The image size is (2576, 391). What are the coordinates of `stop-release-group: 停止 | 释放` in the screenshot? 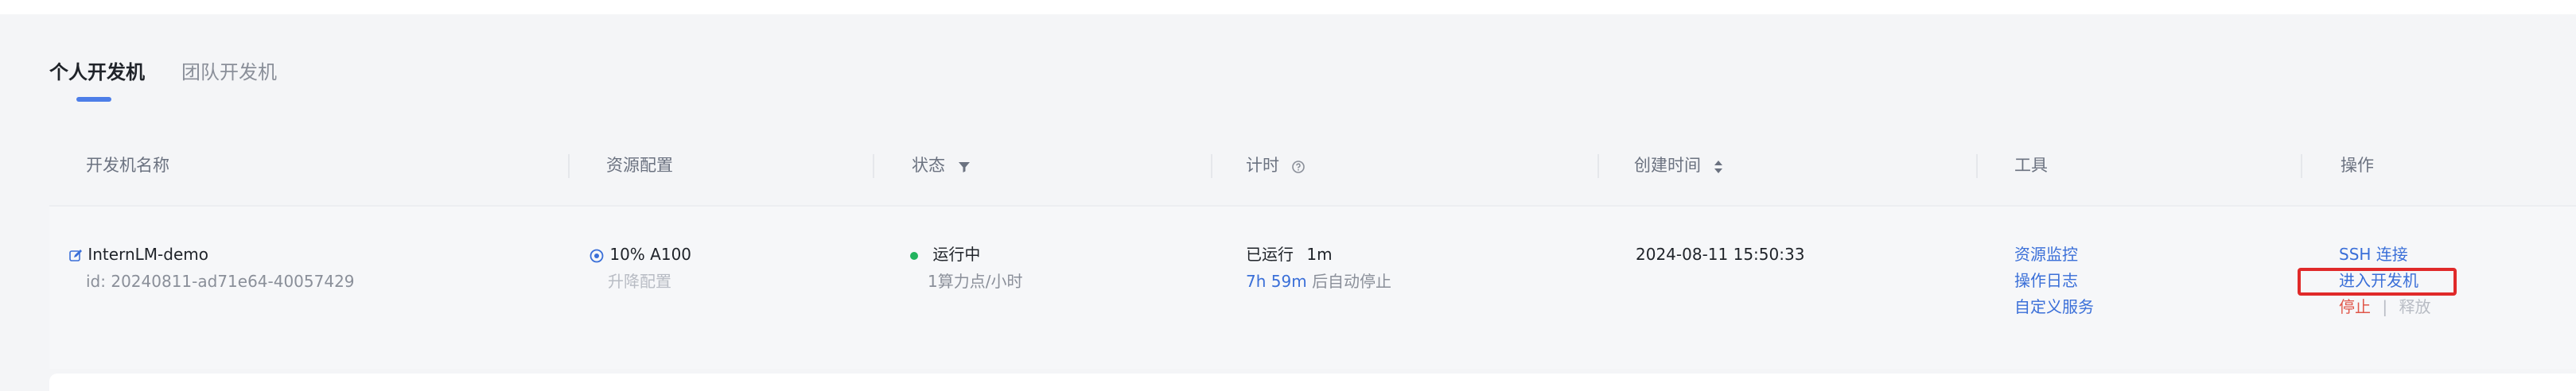 It's located at (2385, 306).